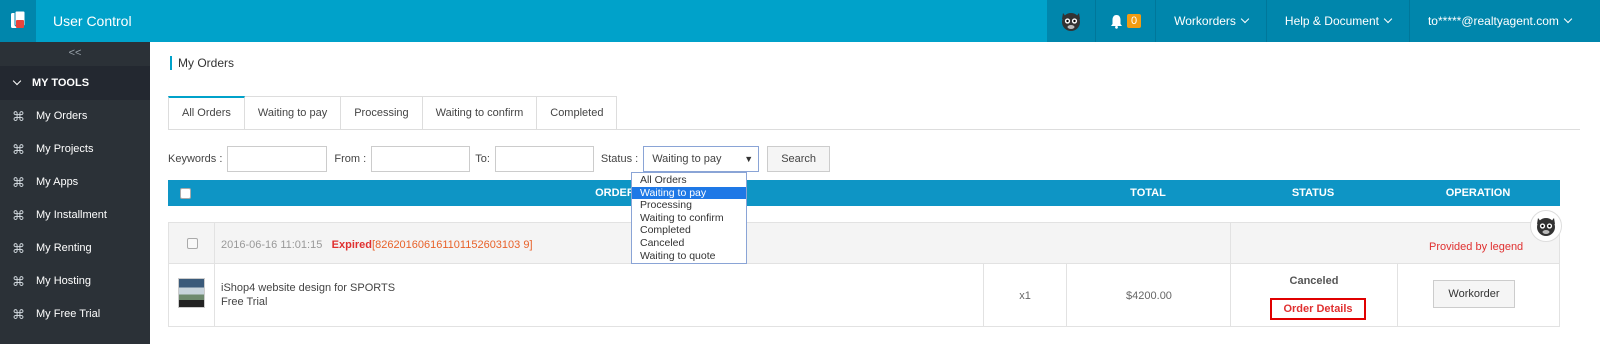  What do you see at coordinates (103, 35) in the screenshot?
I see `app-title: User Control Panel` at bounding box center [103, 35].